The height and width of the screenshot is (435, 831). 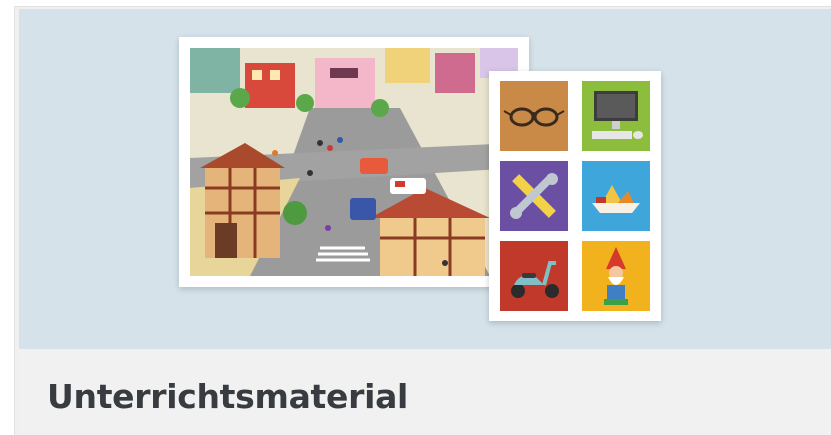 I want to click on tools-tile, so click(x=534, y=196).